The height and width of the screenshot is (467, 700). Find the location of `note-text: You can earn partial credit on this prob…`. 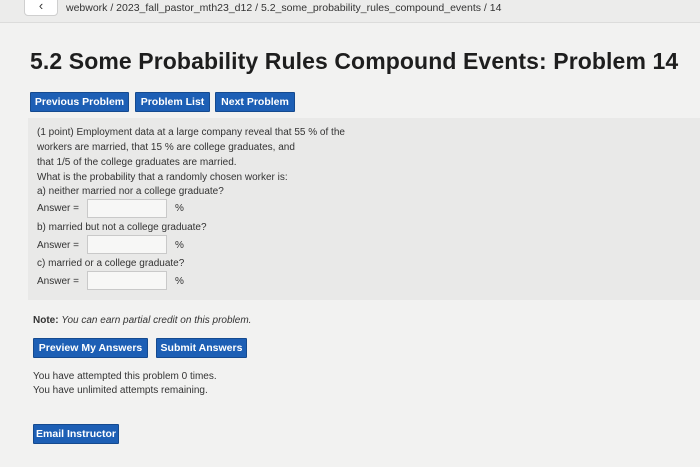

note-text: You can earn partial credit on this prob… is located at coordinates (156, 320).